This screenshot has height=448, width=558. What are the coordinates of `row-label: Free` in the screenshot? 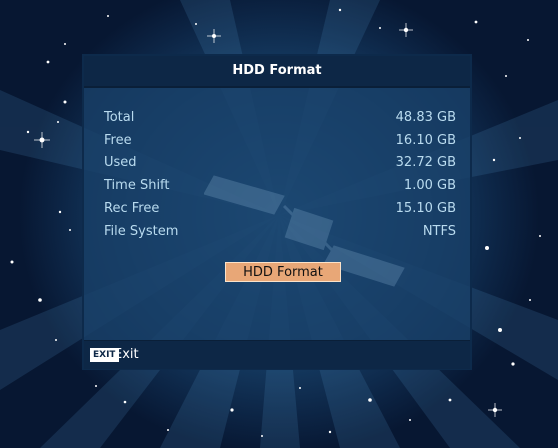 It's located at (118, 140).